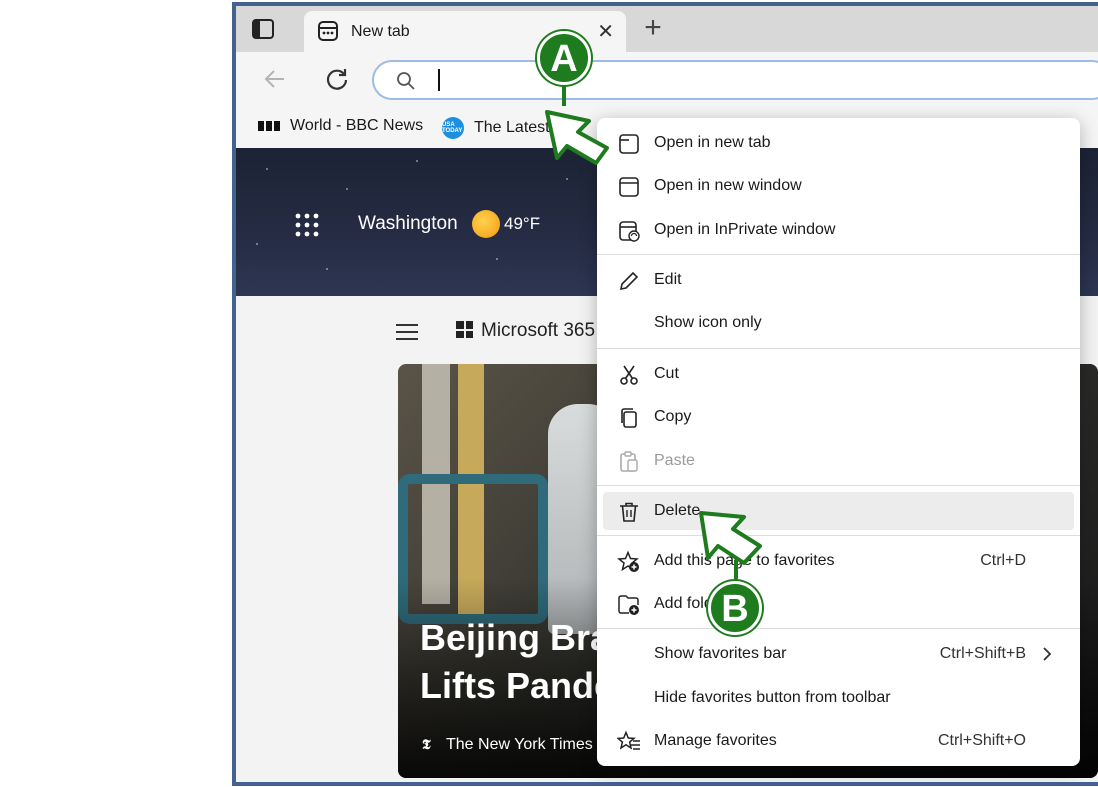 The width and height of the screenshot is (1098, 787). Describe the element at coordinates (838, 186) in the screenshot. I see `menu-item-open-new-window: Open in new window` at that location.